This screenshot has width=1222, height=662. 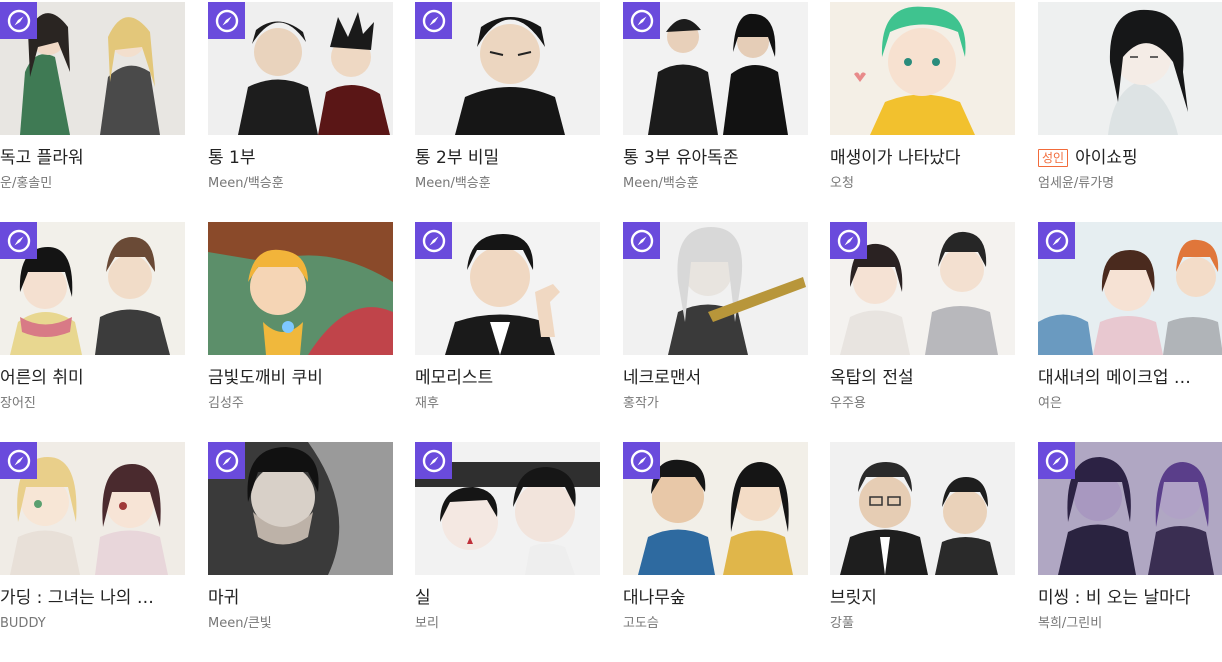 I want to click on webtoon-title: 메모리스트, so click(x=507, y=378).